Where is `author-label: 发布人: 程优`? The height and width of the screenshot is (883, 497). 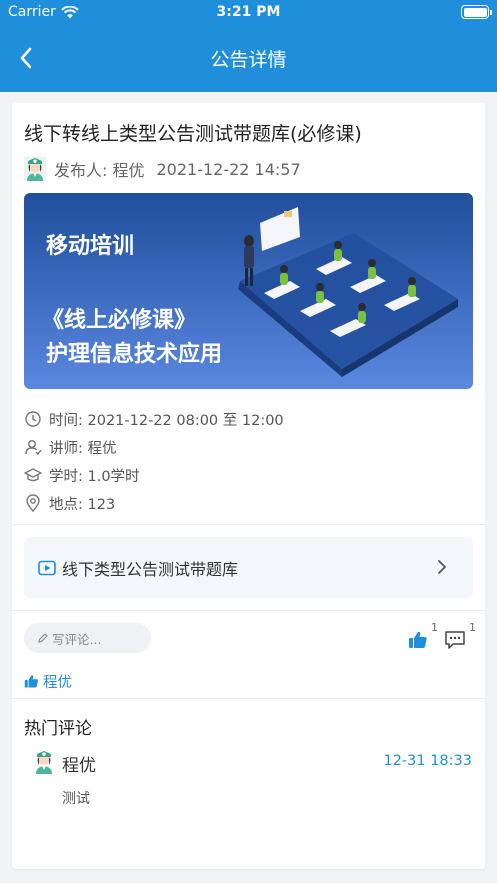
author-label: 发布人: 程优 is located at coordinates (99, 170).